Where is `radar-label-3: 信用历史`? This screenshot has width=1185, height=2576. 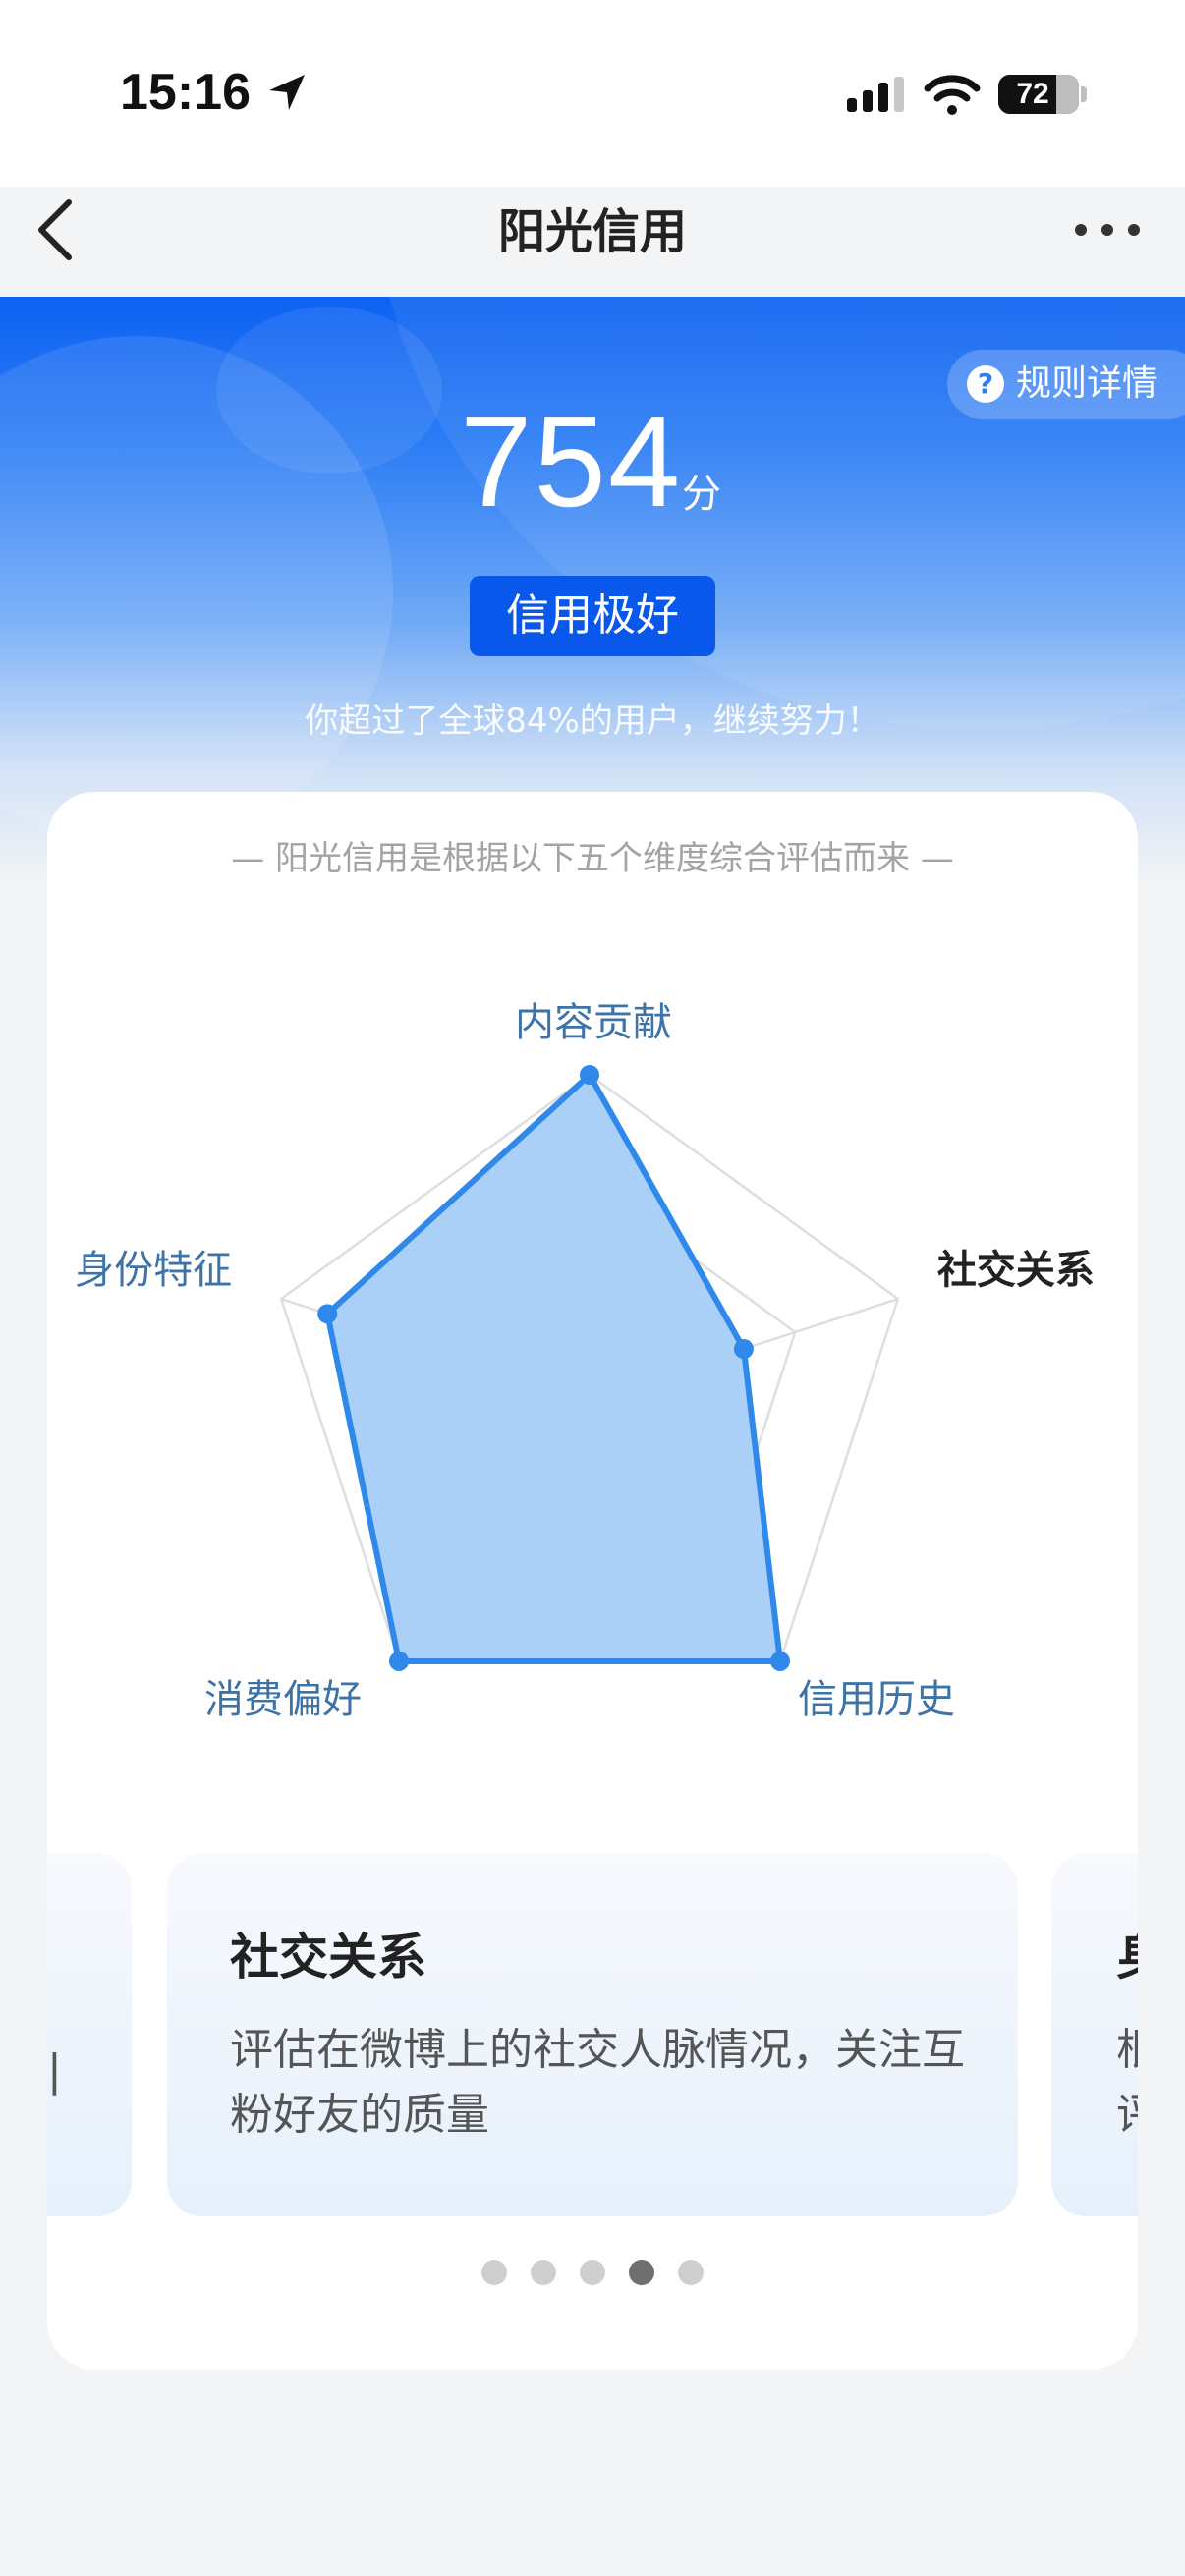 radar-label-3: 信用历史 is located at coordinates (877, 1695).